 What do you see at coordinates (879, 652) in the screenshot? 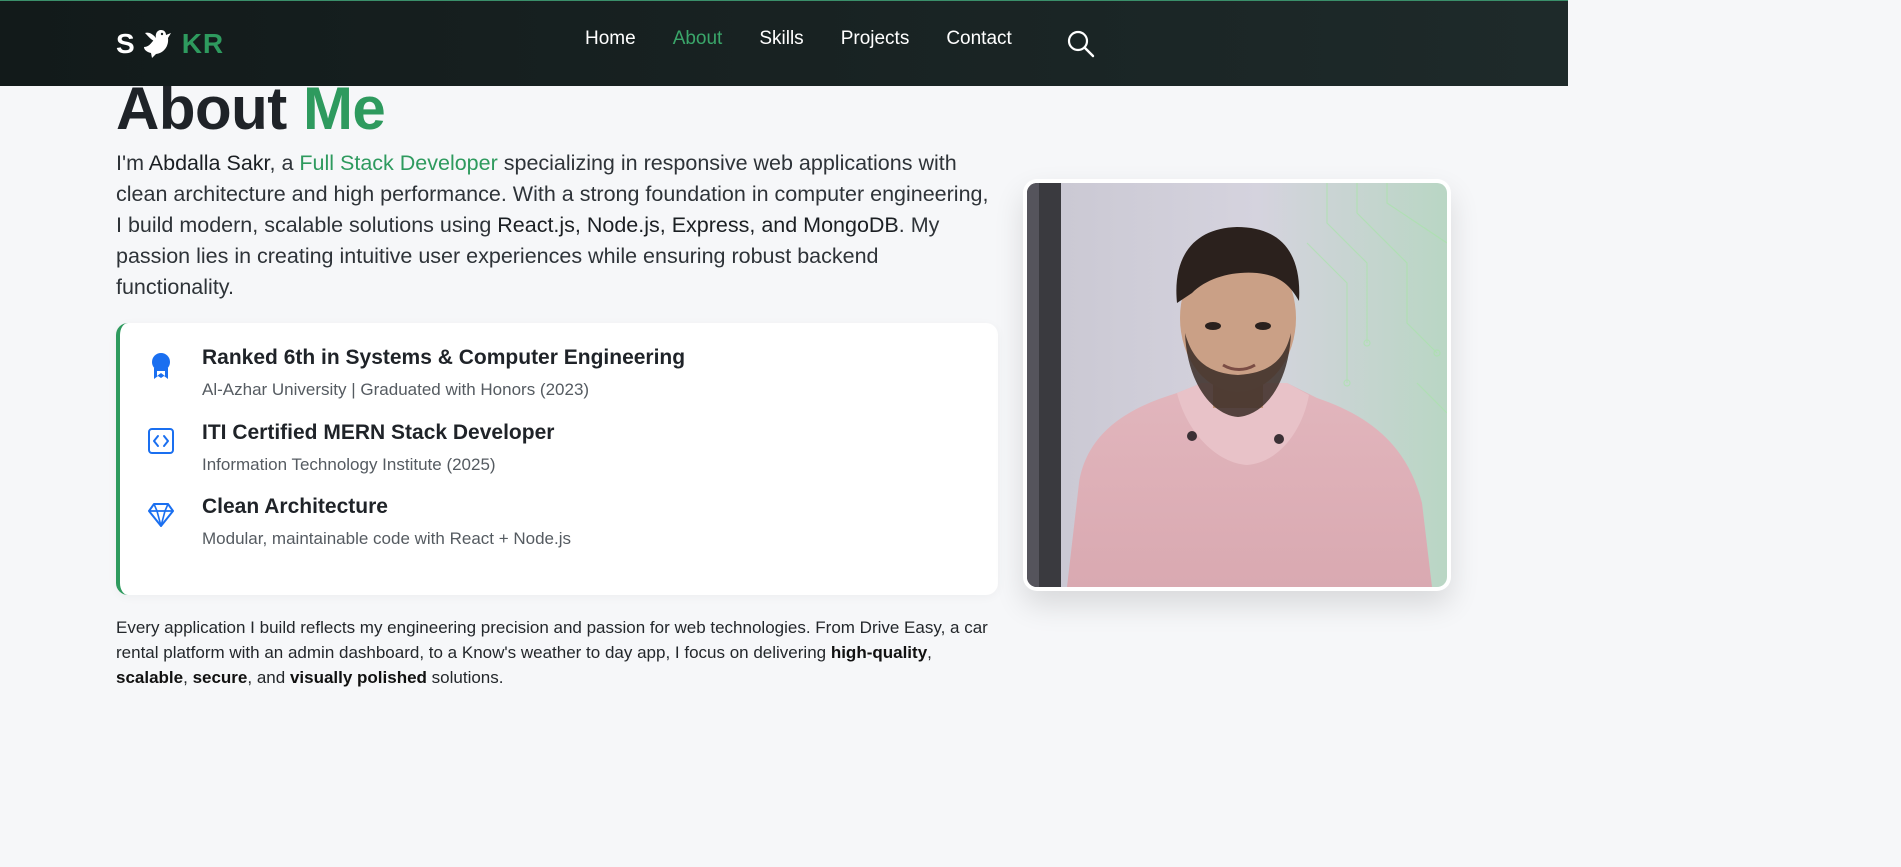
I see `outro-bold-1: high-quality` at bounding box center [879, 652].